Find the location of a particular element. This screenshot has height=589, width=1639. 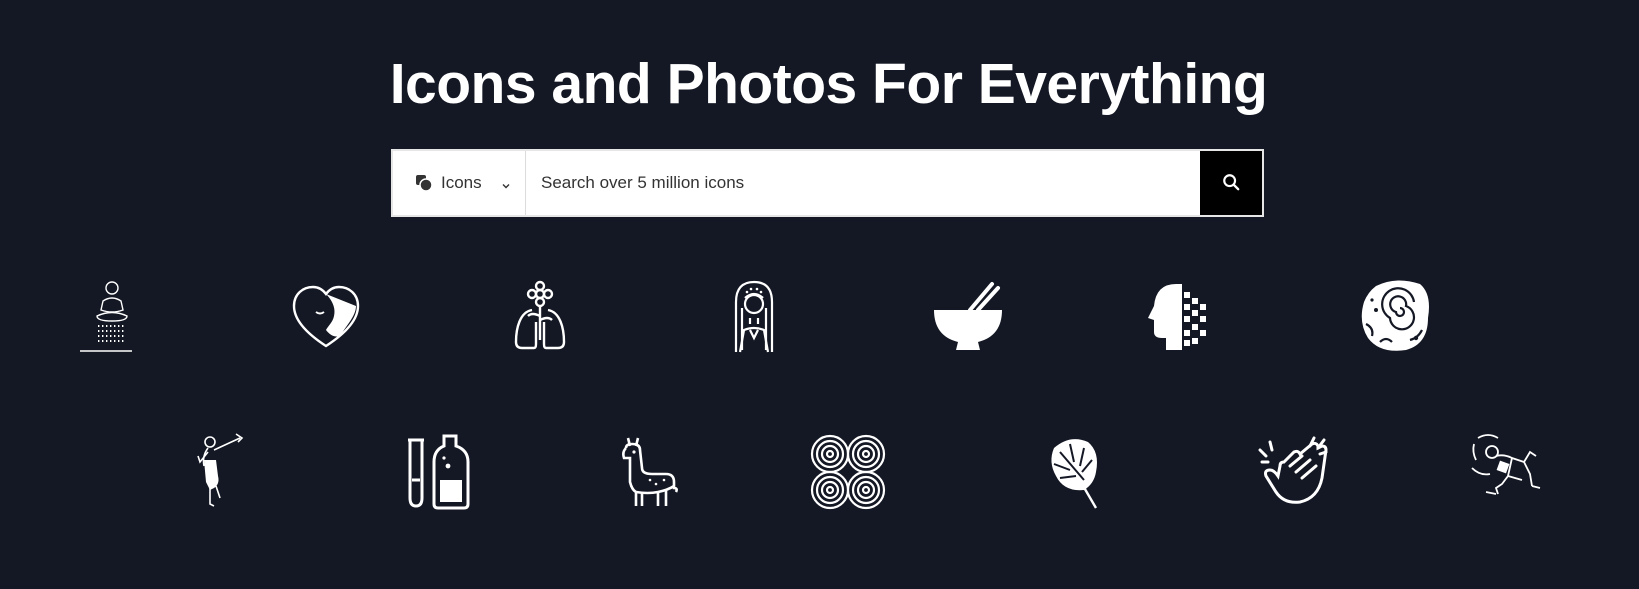

spiral-pattern-icon is located at coordinates (848, 472).